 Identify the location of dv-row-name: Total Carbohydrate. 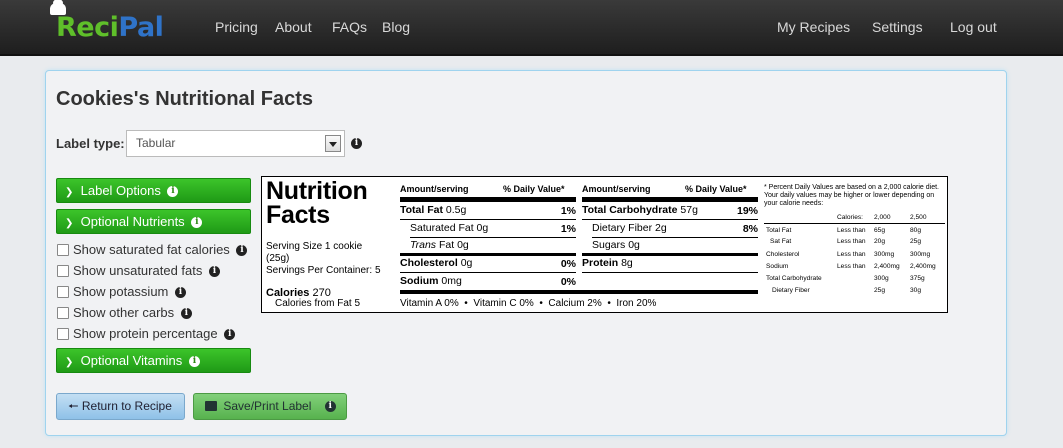
(794, 278).